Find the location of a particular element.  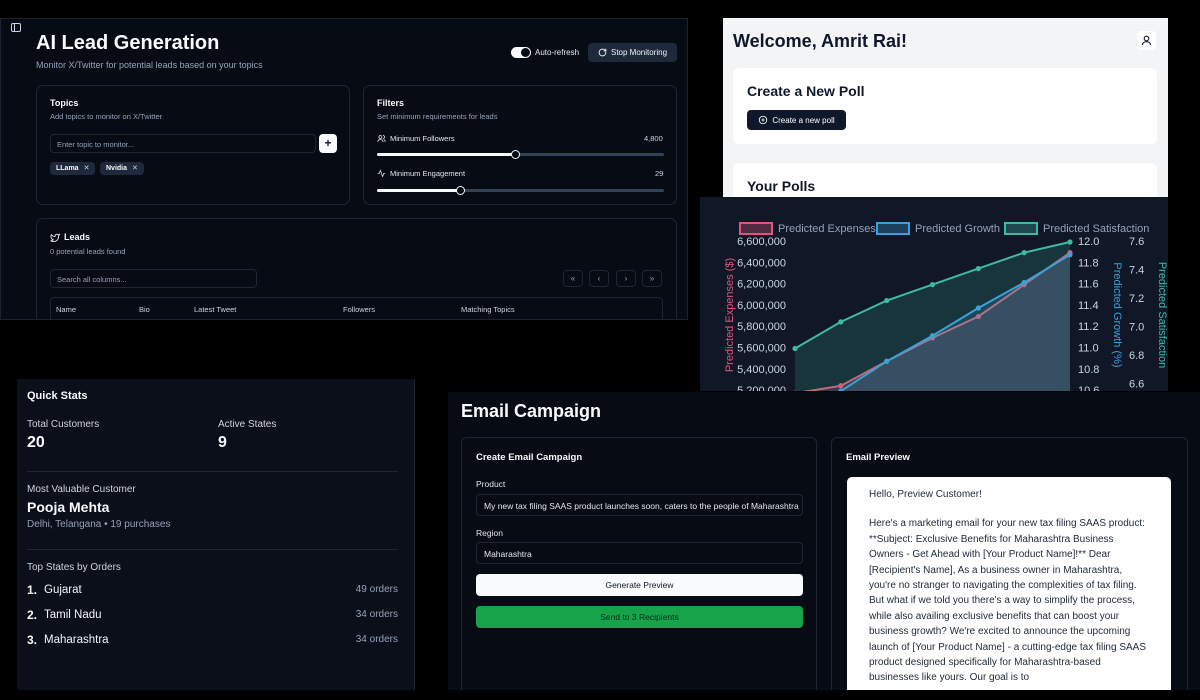

column-header: Bio is located at coordinates (144, 309).